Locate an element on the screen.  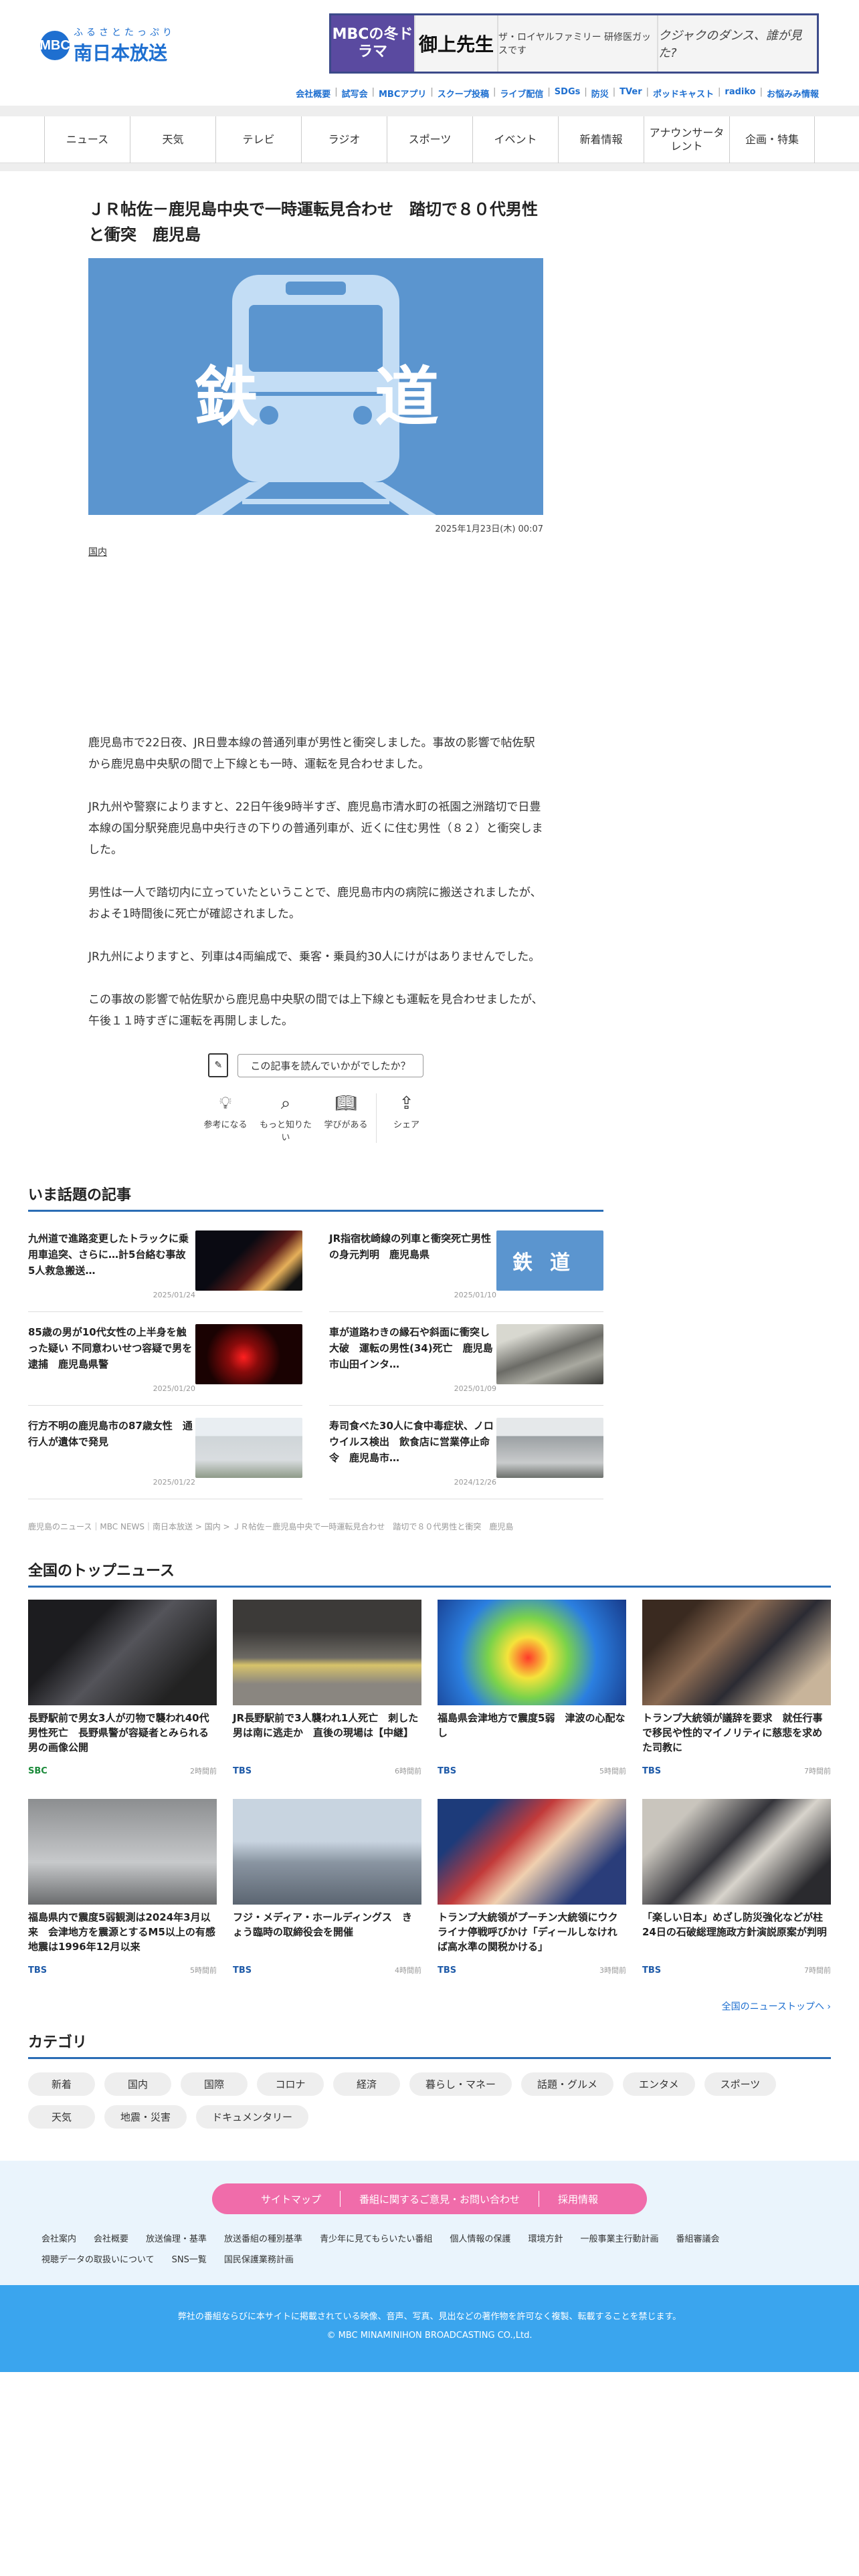
top-link: radiko is located at coordinates (740, 93).